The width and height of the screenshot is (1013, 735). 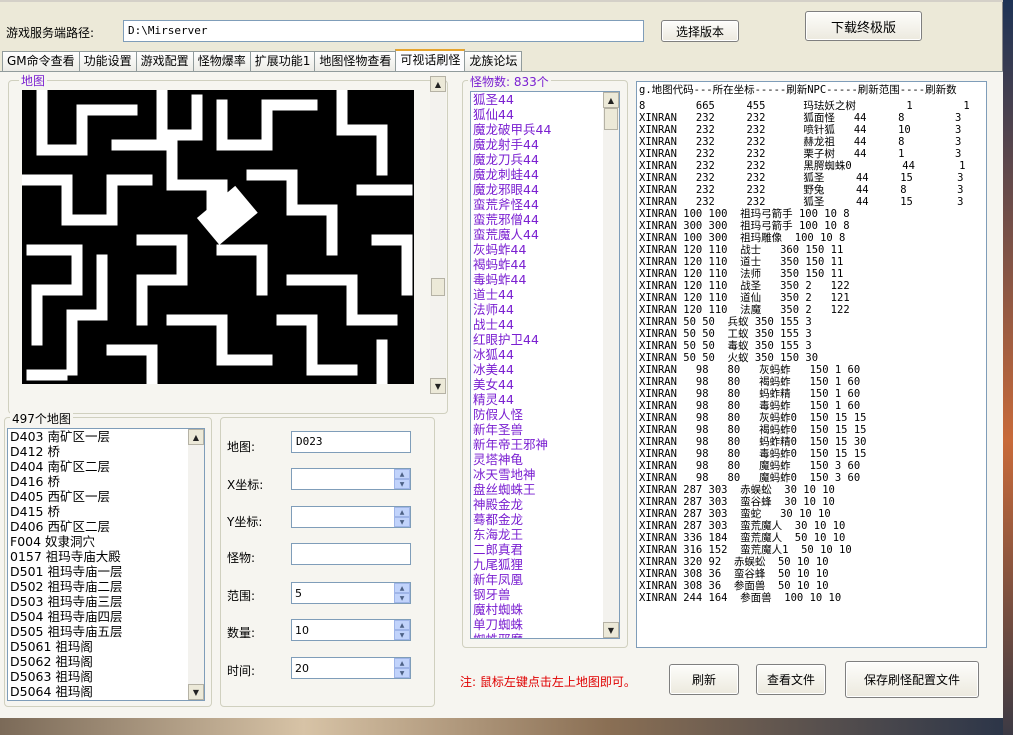 What do you see at coordinates (545, 324) in the screenshot?
I see `monster-list-item: 战士44` at bounding box center [545, 324].